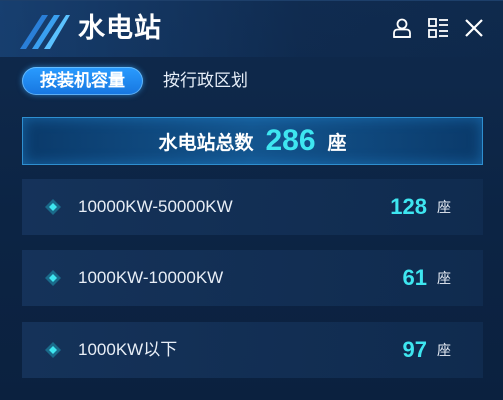 The image size is (503, 400). Describe the element at coordinates (252, 278) in the screenshot. I see `list-item: 1000KW-10000KW 61 座` at that location.